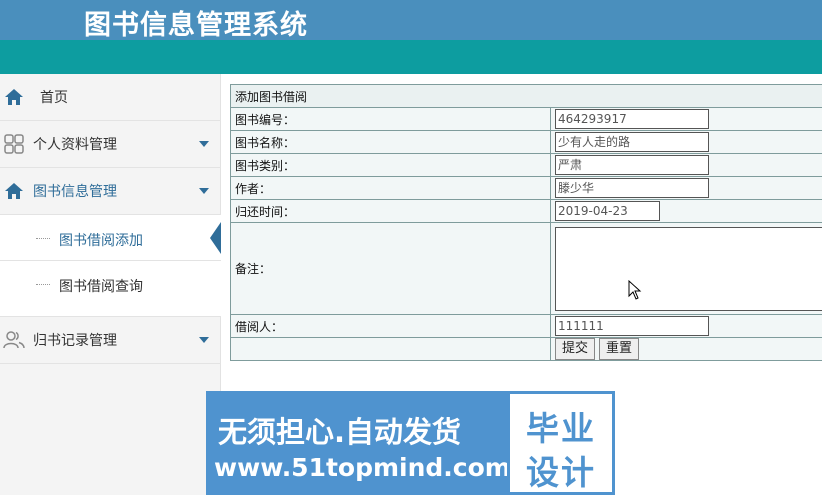 Image resolution: width=822 pixels, height=495 pixels. Describe the element at coordinates (632, 165) in the screenshot. I see `book-category-input: 严肃` at that location.